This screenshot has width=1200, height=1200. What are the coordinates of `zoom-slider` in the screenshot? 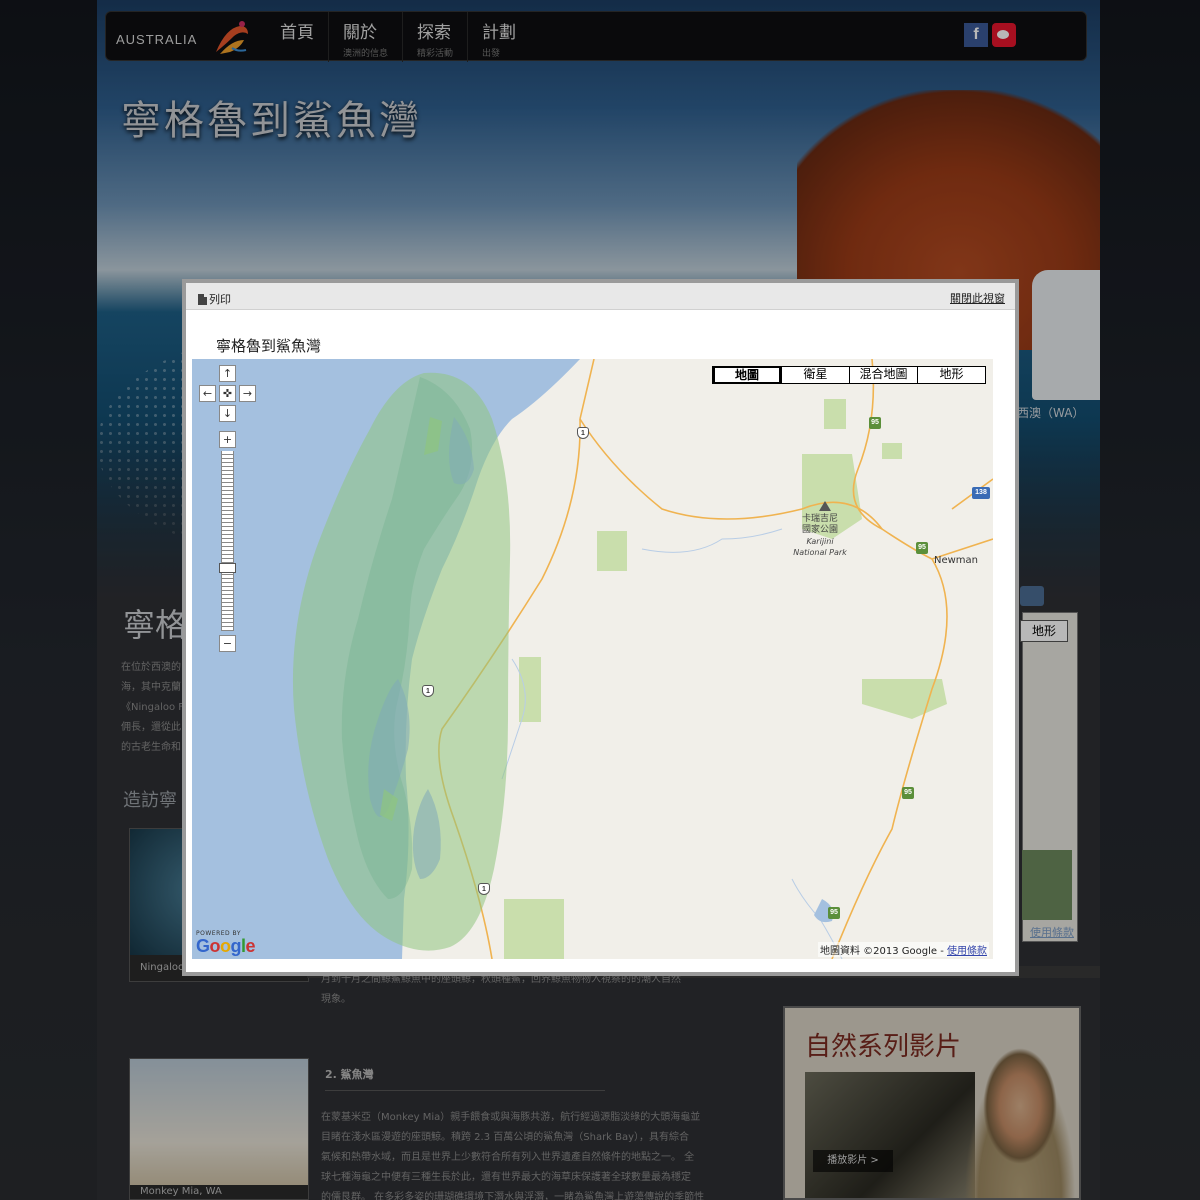 It's located at (227, 541).